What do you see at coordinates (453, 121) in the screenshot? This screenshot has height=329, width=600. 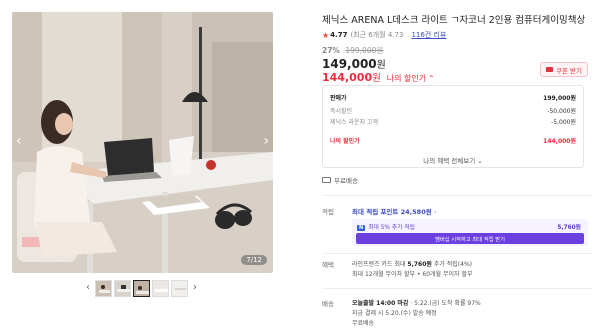 I see `breakdown-row: 제닉스 라운지 고객 -5,000원` at bounding box center [453, 121].